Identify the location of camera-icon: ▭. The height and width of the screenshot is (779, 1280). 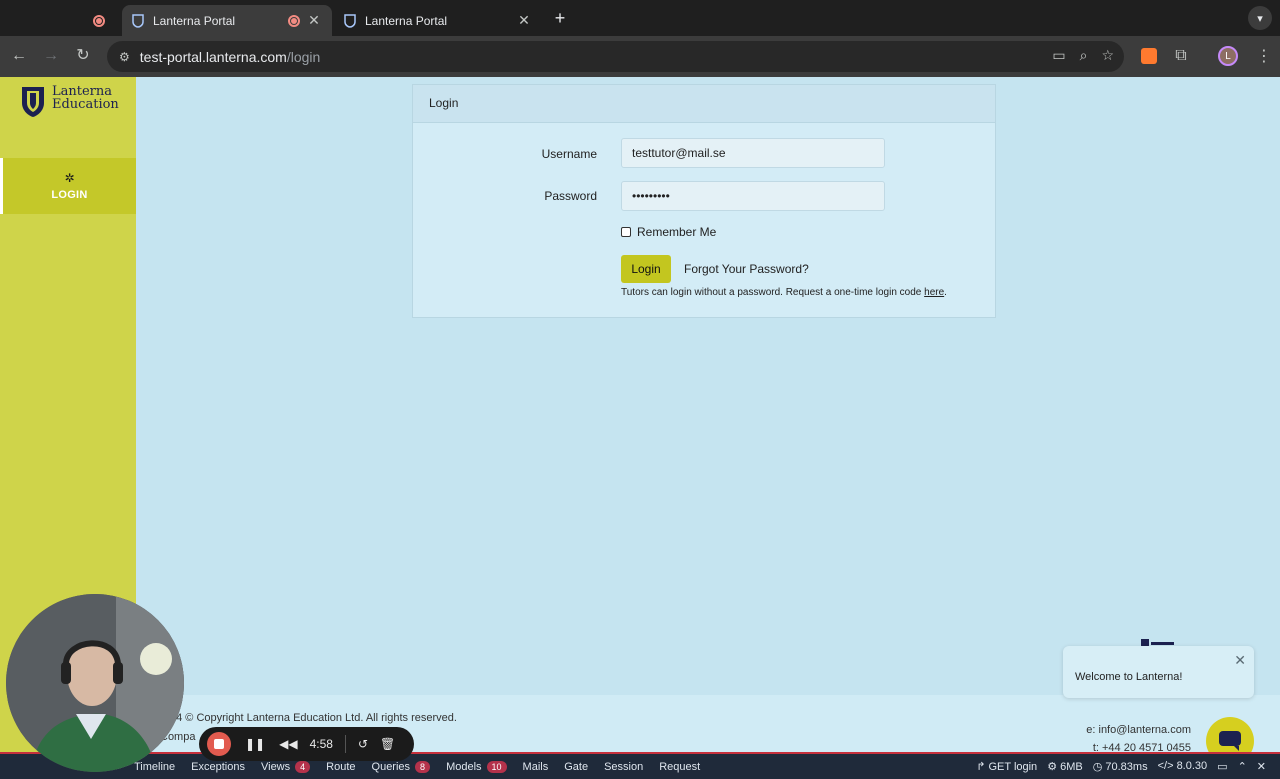
(1058, 55).